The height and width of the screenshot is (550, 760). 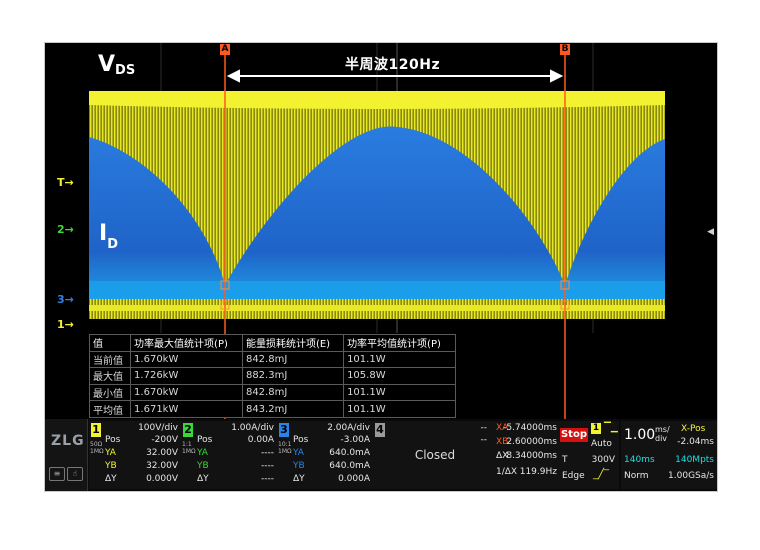 What do you see at coordinates (691, 476) in the screenshot?
I see `sample-rate: 1.00GSa/s` at bounding box center [691, 476].